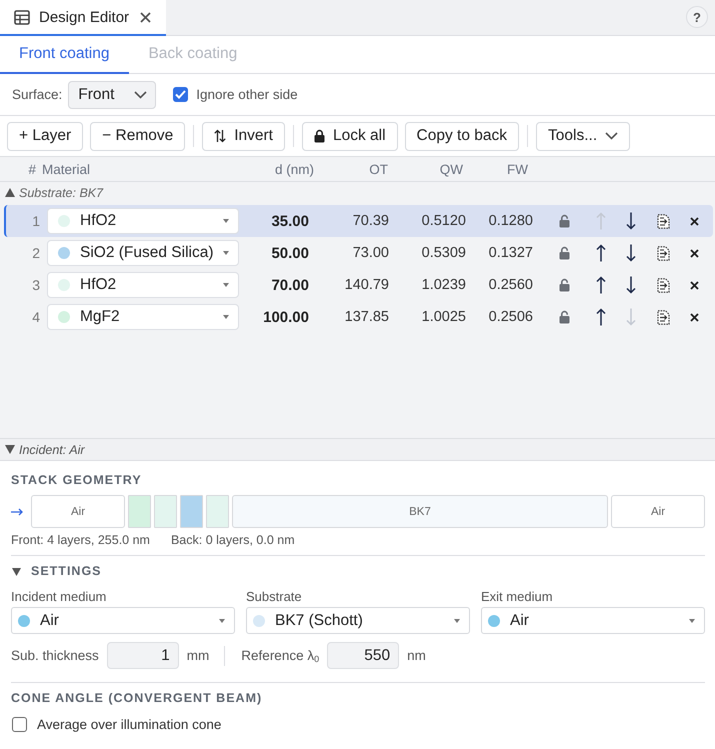  I want to click on thickness-value: 100.00, so click(286, 317).